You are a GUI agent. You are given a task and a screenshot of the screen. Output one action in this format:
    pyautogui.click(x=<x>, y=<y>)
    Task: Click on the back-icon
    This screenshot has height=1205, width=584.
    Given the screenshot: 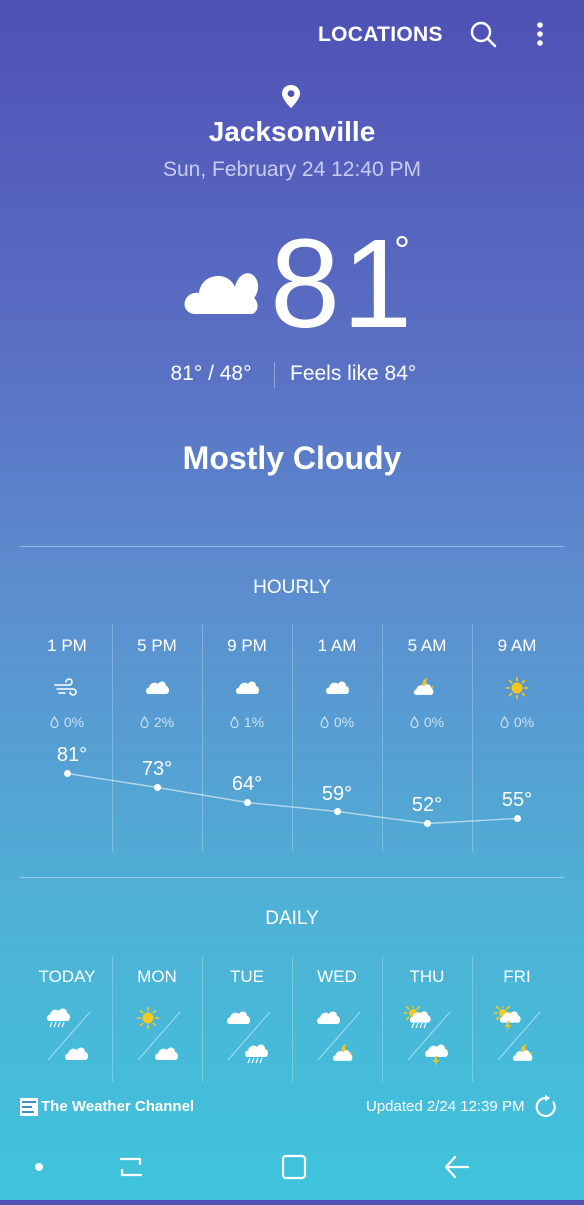 What is the action you would take?
    pyautogui.click(x=457, y=1167)
    